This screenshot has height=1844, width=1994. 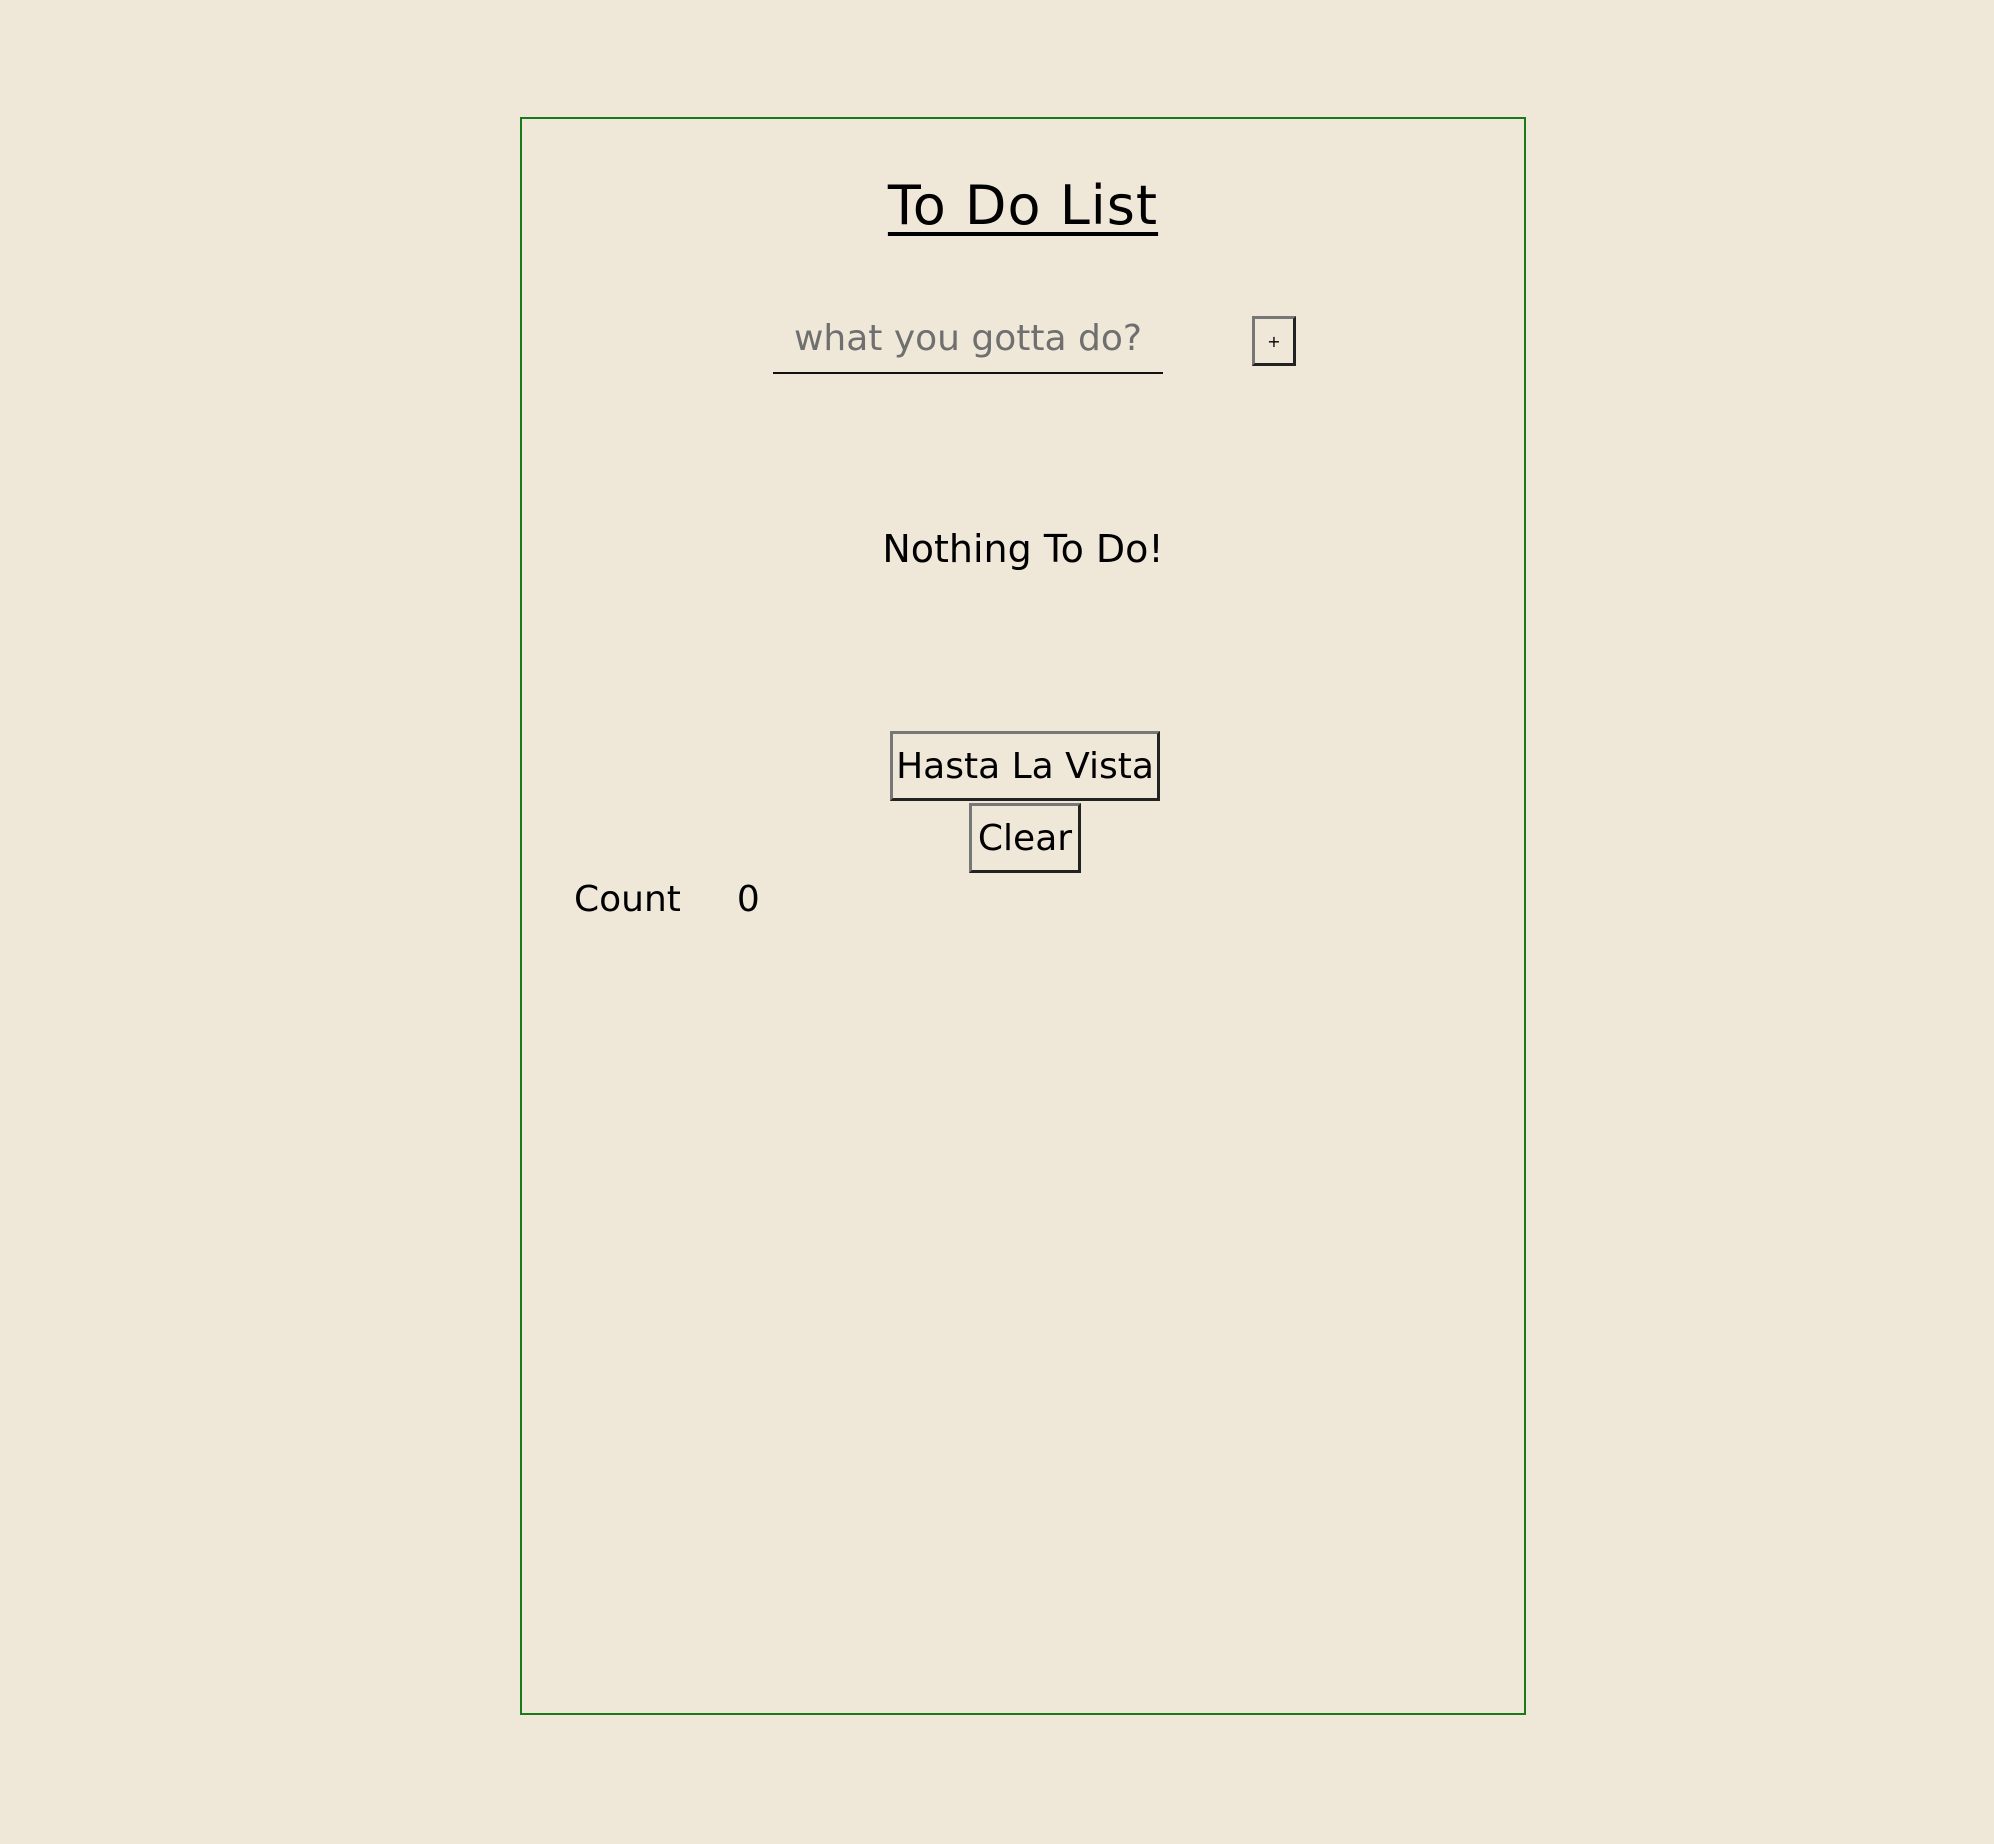 What do you see at coordinates (1023, 549) in the screenshot?
I see `empty-message: Nothing To Do!` at bounding box center [1023, 549].